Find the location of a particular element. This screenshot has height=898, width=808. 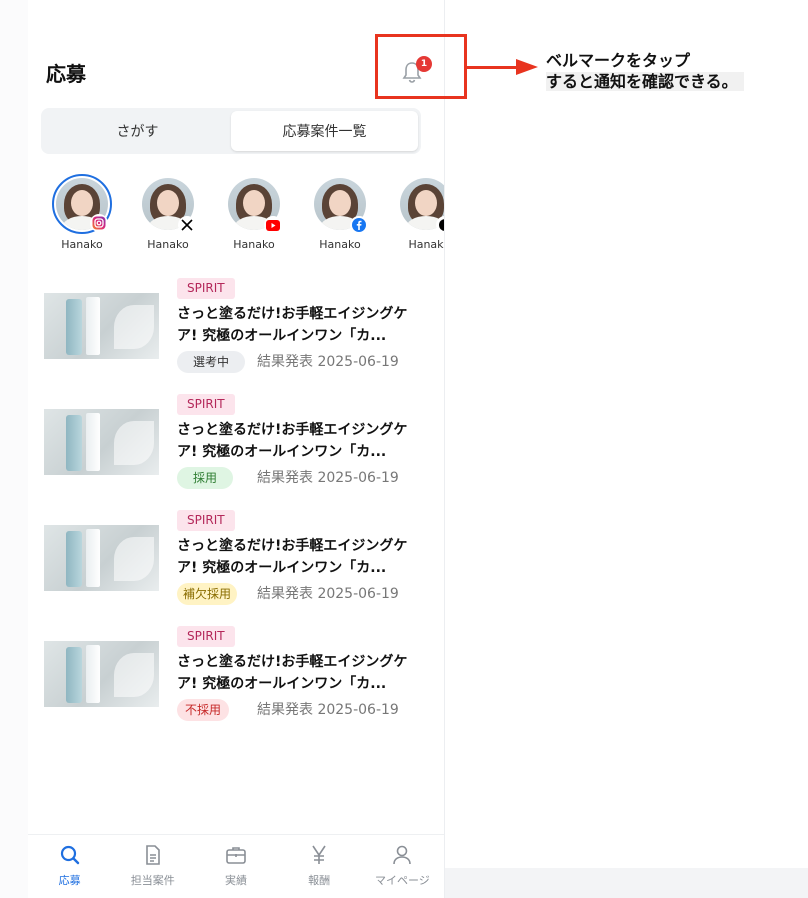

page-title: 応募 is located at coordinates (66, 74).